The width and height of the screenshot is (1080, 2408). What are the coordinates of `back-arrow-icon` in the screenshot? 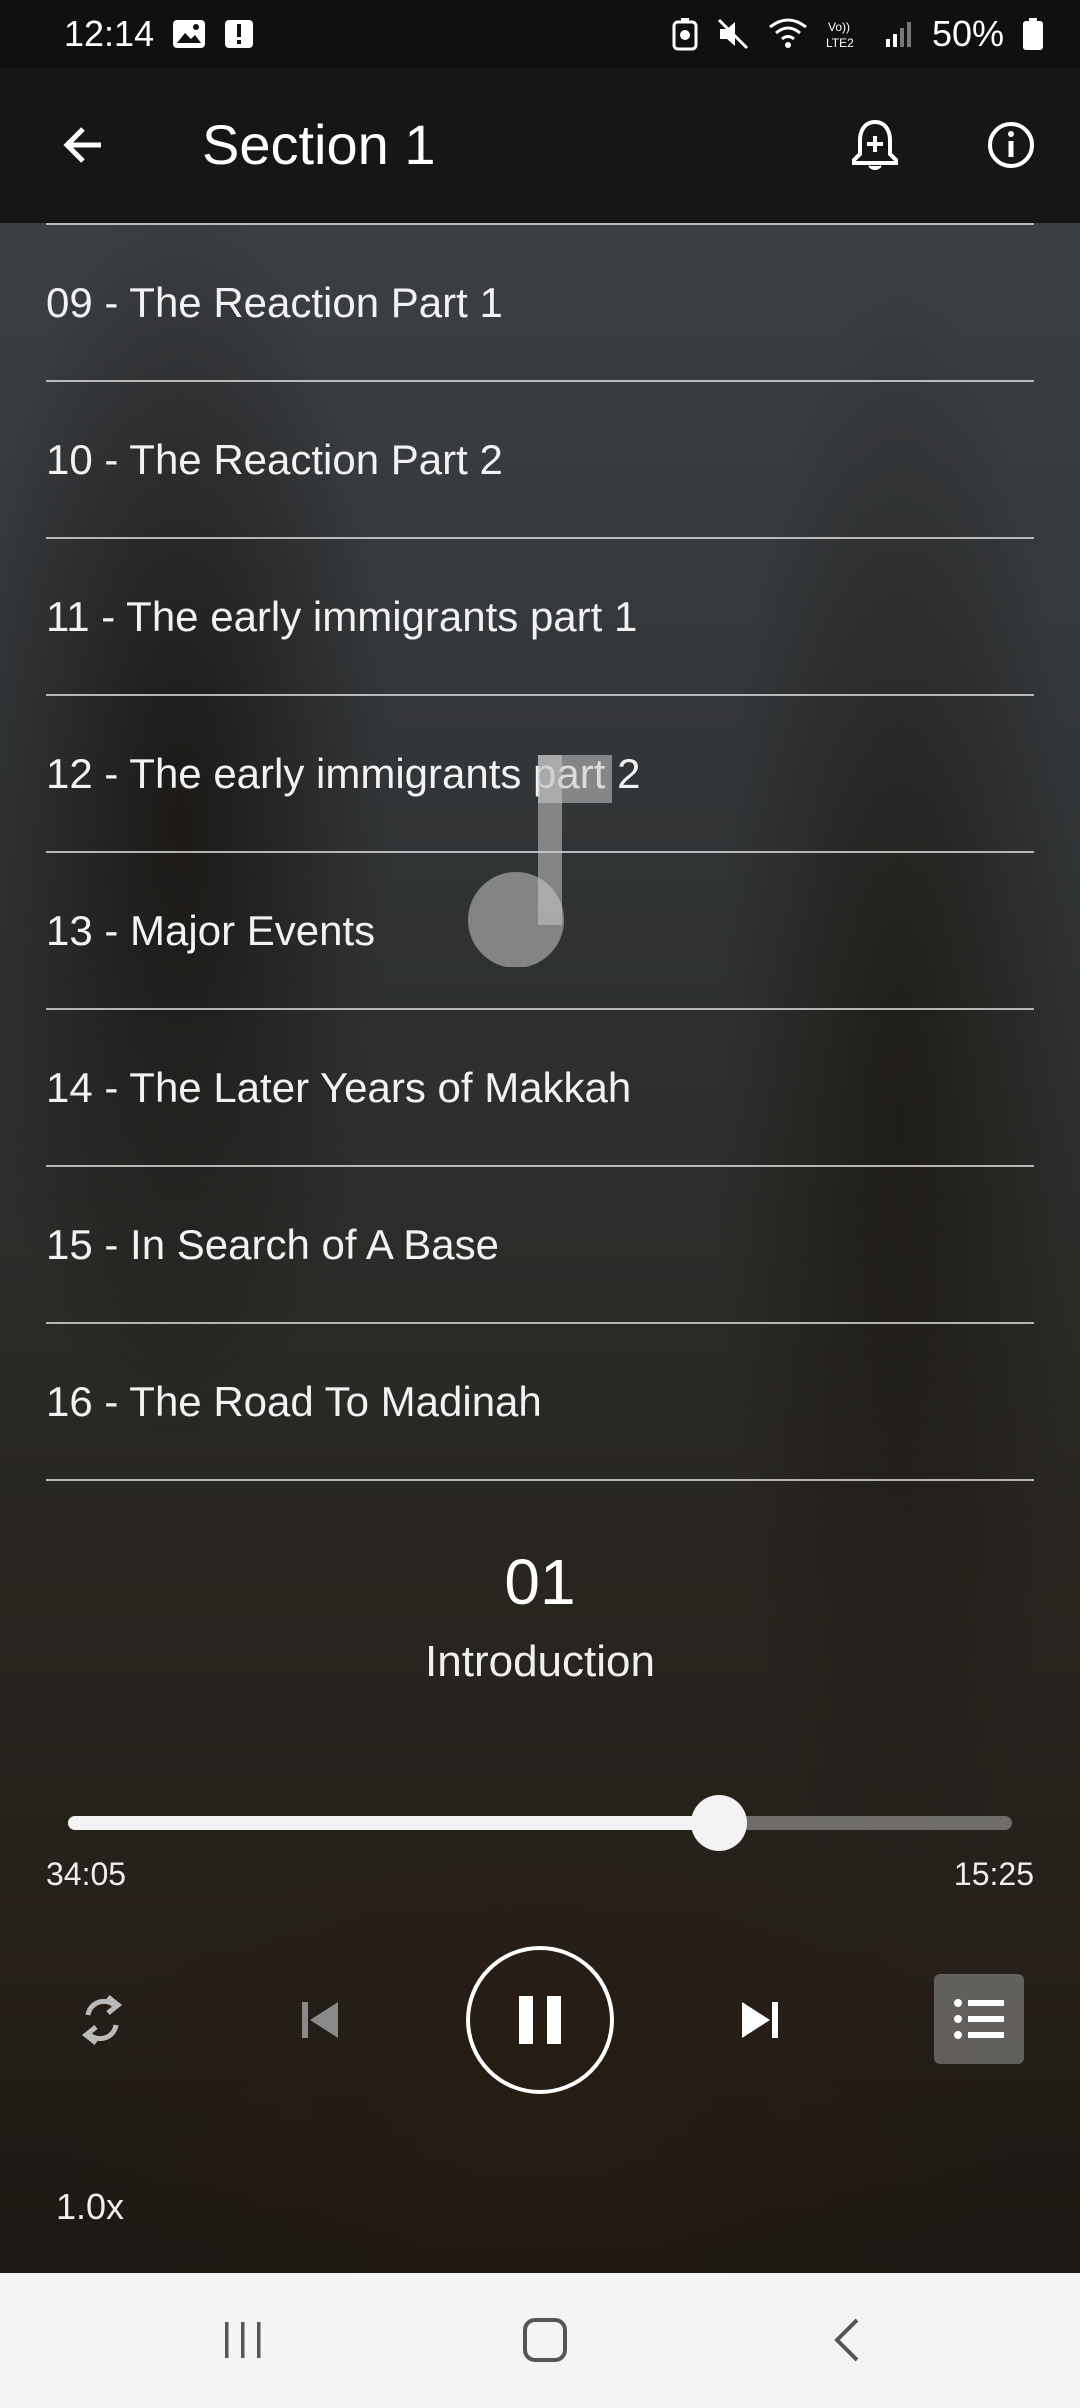 It's located at (83, 145).